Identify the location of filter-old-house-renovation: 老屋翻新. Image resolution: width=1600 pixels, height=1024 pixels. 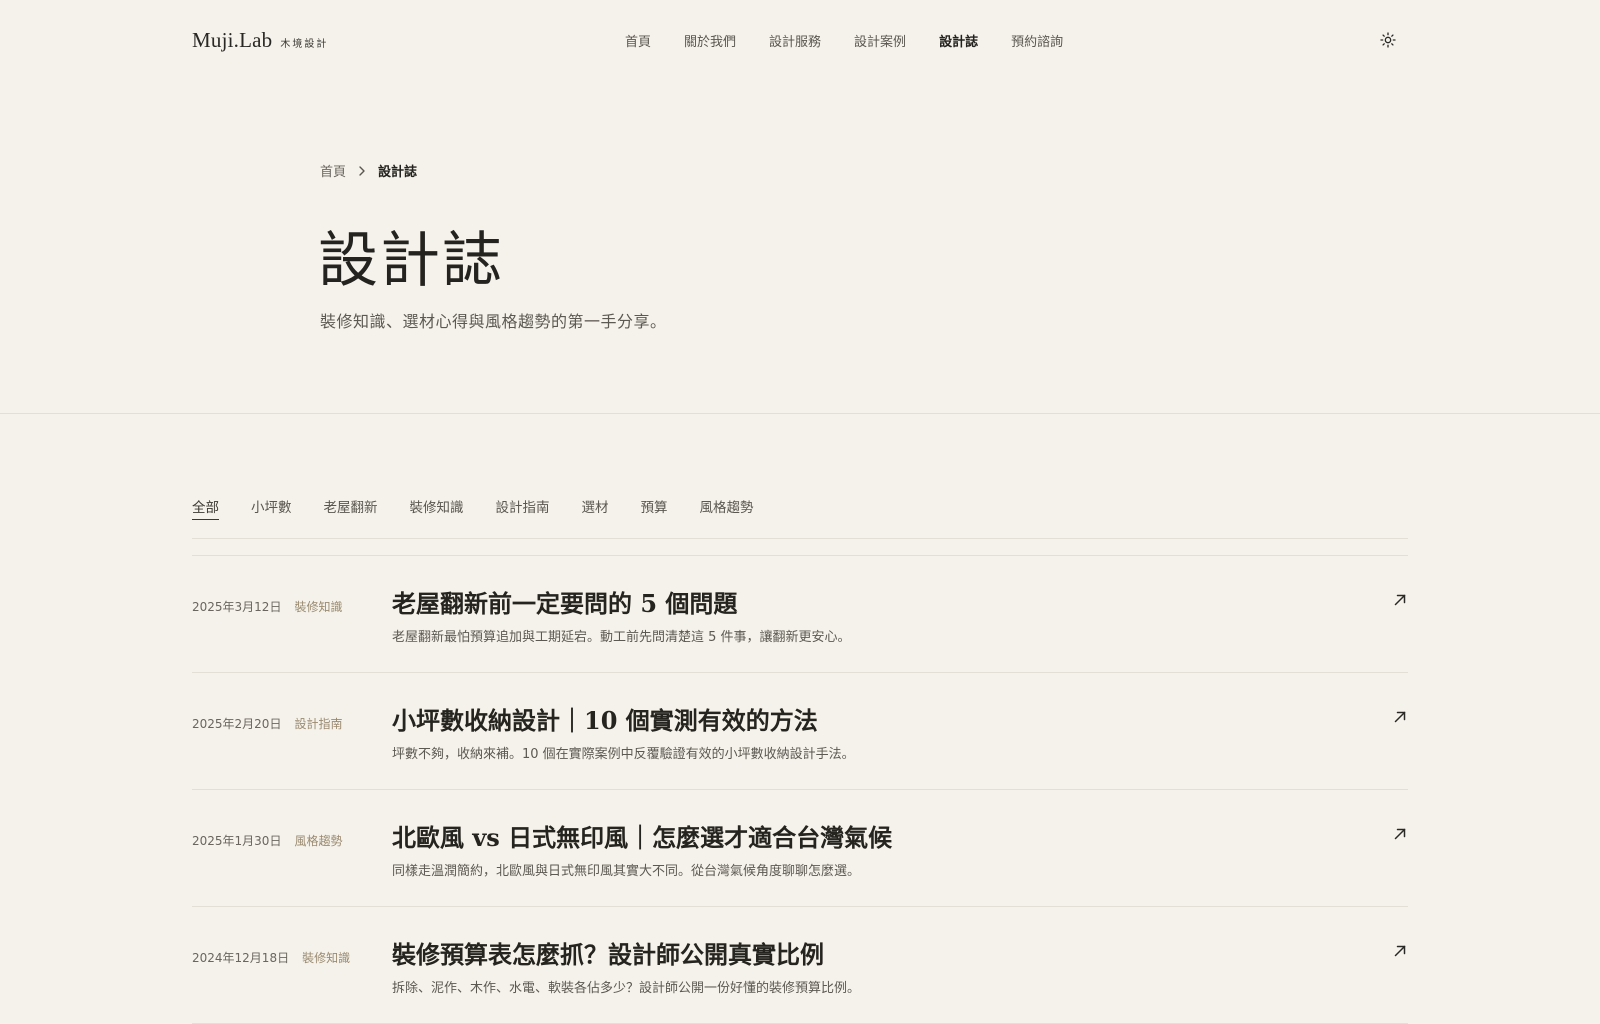
(351, 508).